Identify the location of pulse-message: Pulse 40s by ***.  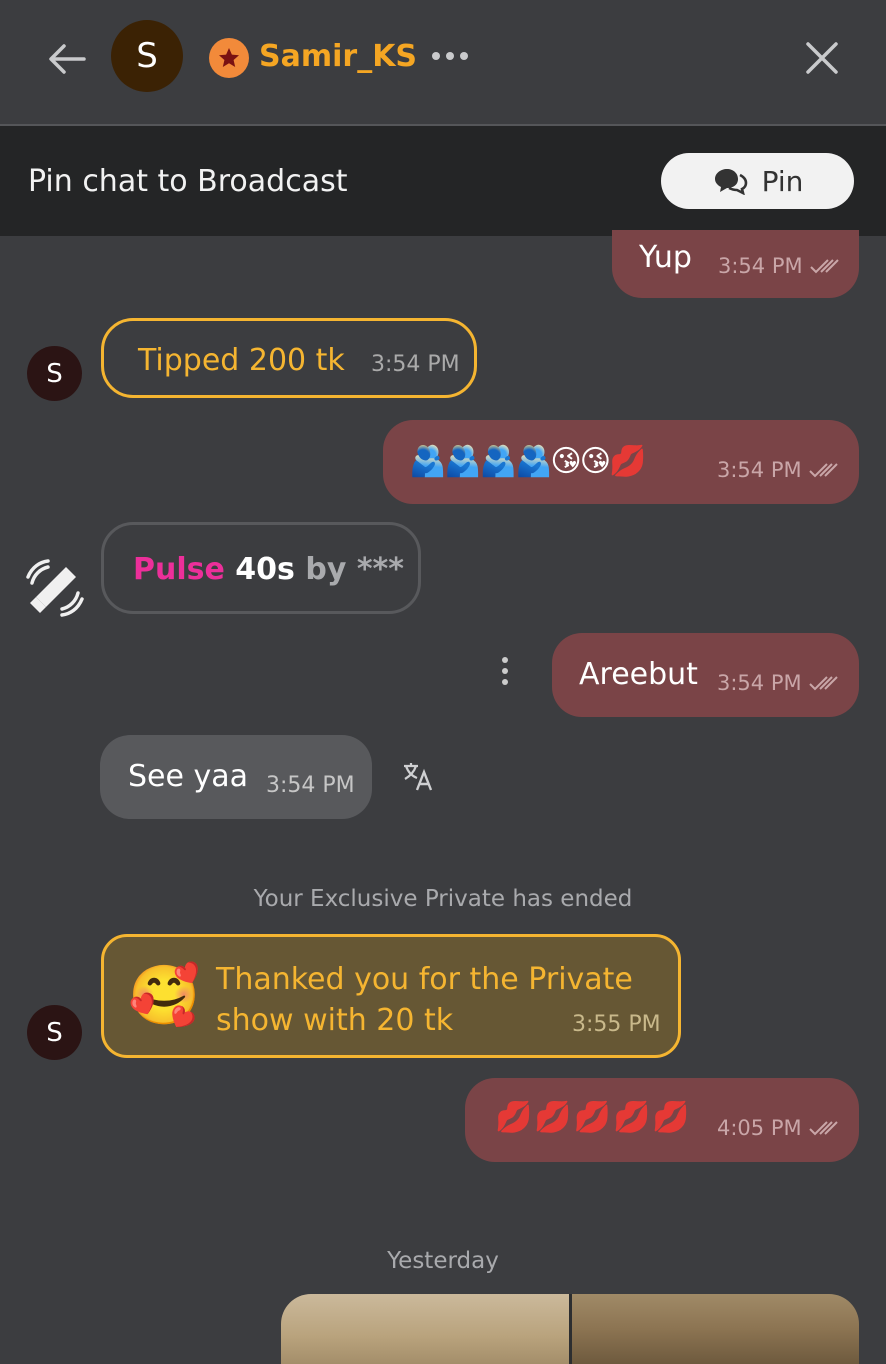
(261, 568).